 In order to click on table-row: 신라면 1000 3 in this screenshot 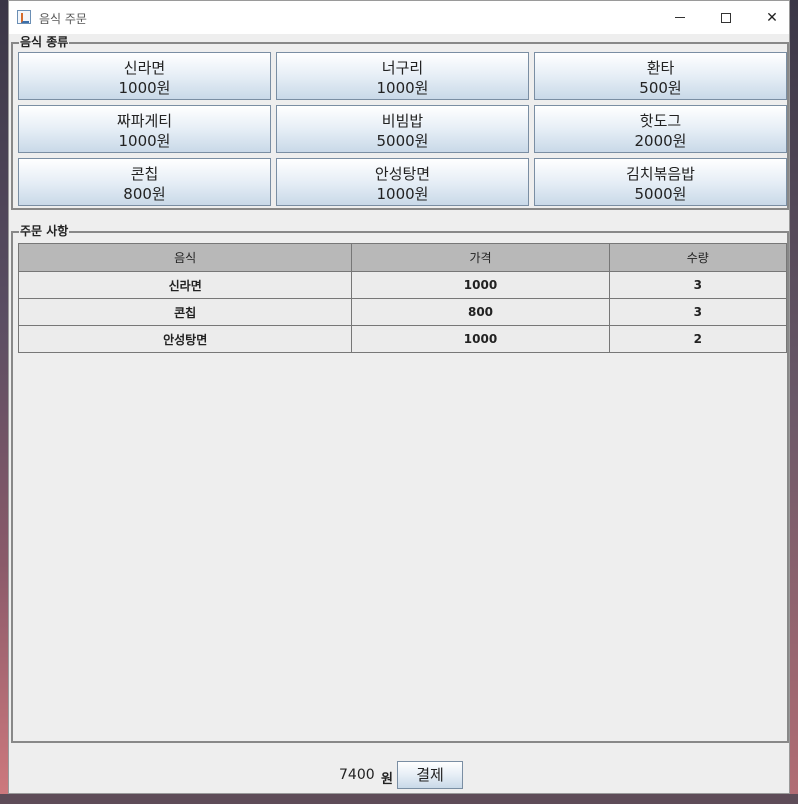, I will do `click(402, 285)`.